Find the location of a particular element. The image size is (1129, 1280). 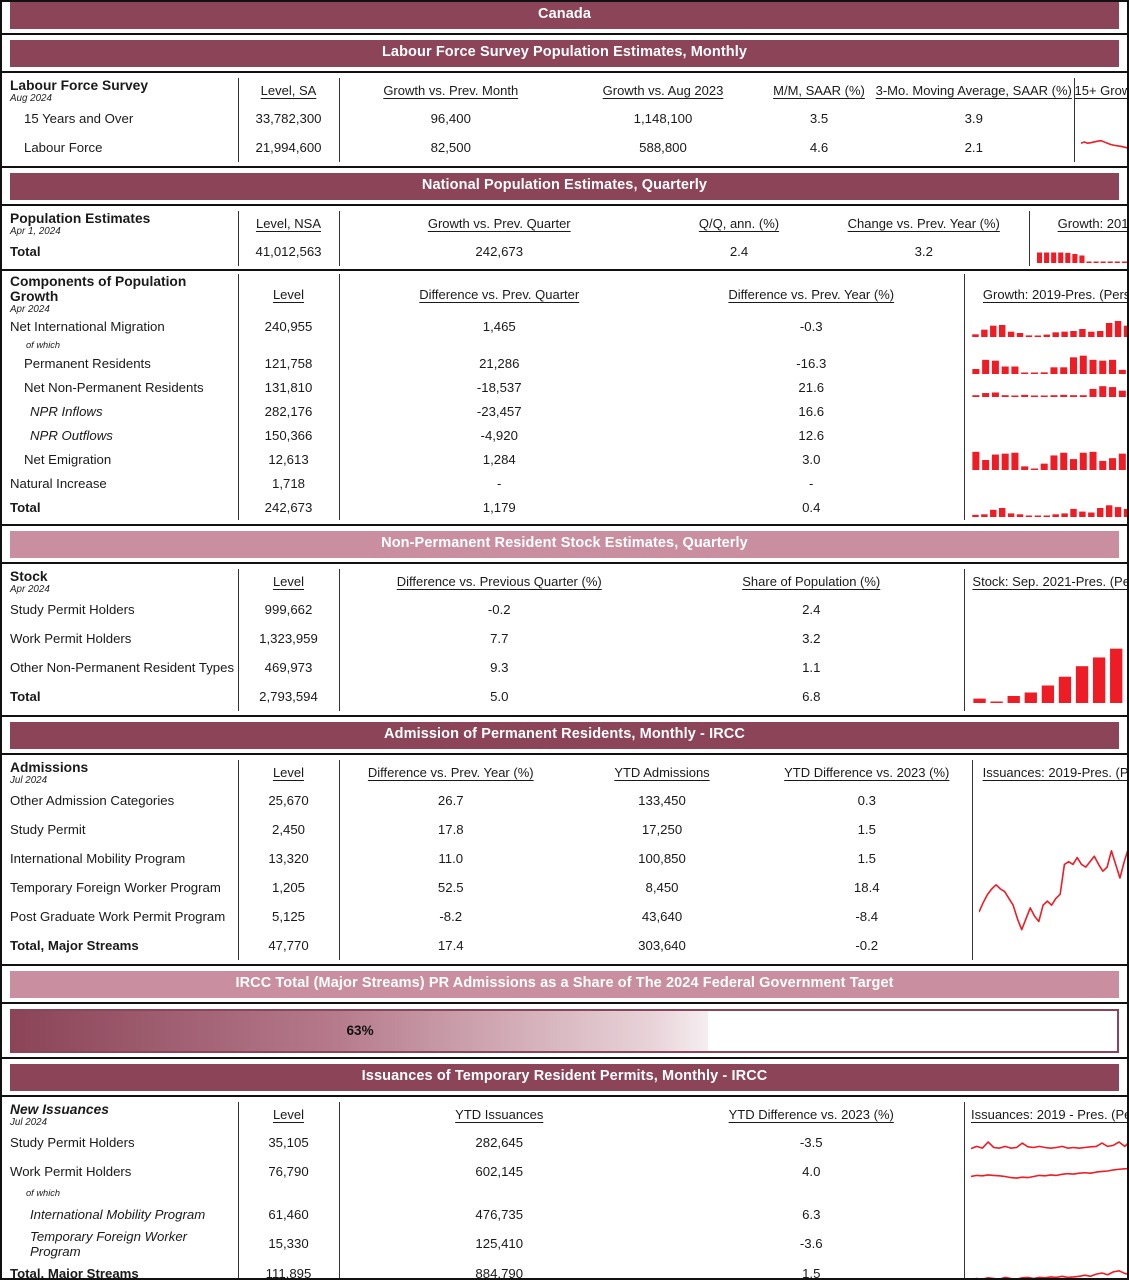

cell-level: 2,793,594 is located at coordinates (288, 696).